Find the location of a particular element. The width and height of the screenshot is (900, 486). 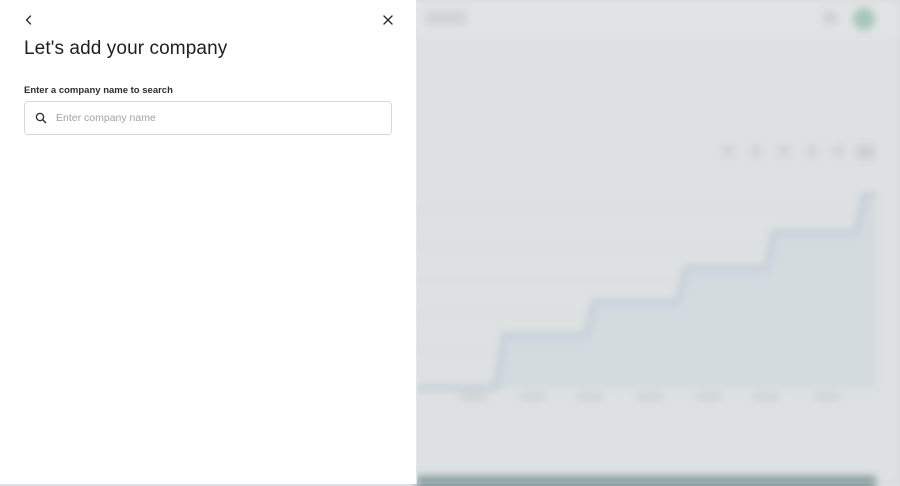

back-button is located at coordinates (29, 20).